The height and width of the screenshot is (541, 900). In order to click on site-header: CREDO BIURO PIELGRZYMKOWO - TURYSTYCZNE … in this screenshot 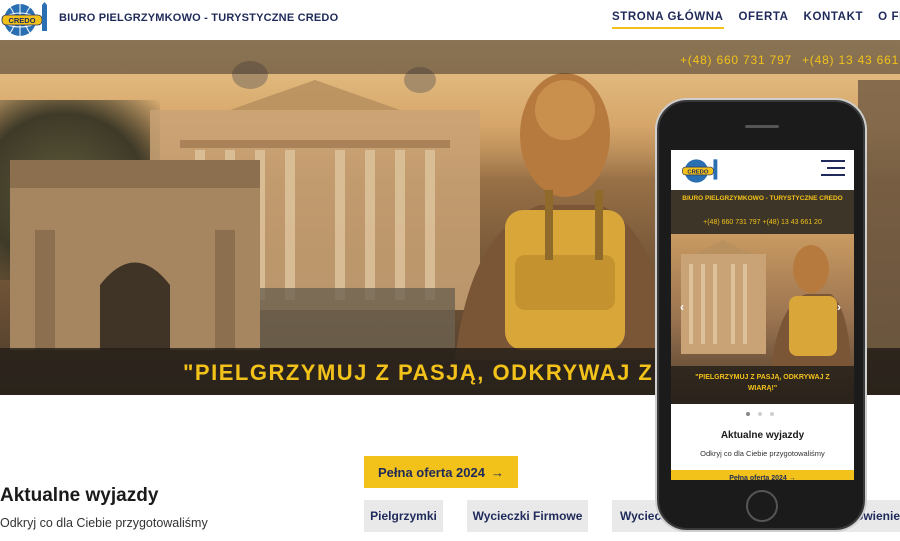, I will do `click(450, 20)`.